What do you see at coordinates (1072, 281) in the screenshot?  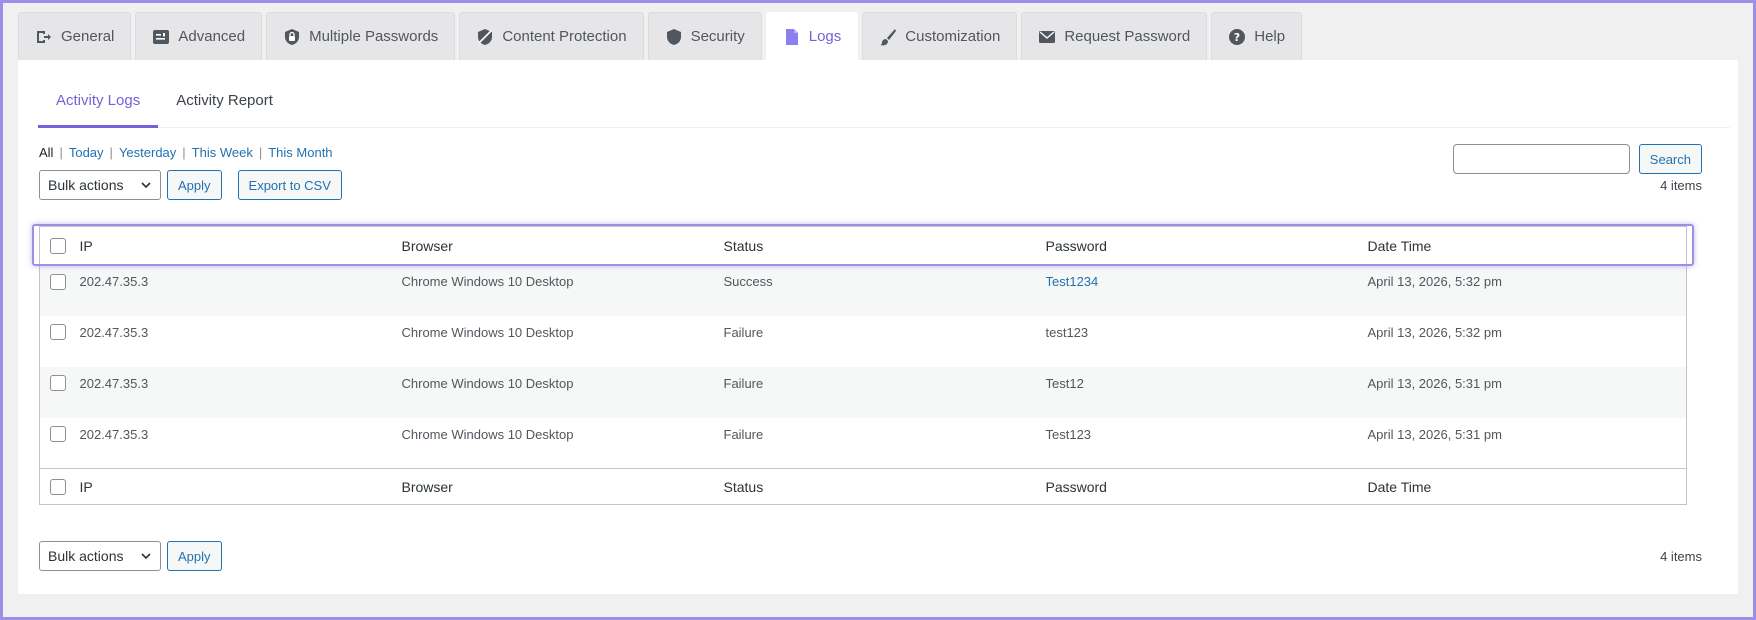 I see `cell-password-link: Test1234` at bounding box center [1072, 281].